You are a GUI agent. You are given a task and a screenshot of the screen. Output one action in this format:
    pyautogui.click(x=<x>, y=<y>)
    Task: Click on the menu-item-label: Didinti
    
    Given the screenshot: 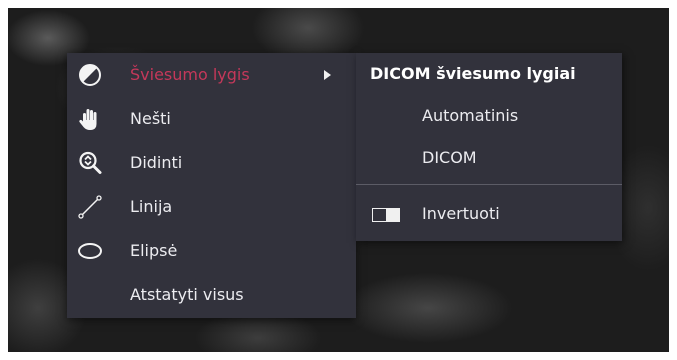 What is the action you would take?
    pyautogui.click(x=156, y=162)
    